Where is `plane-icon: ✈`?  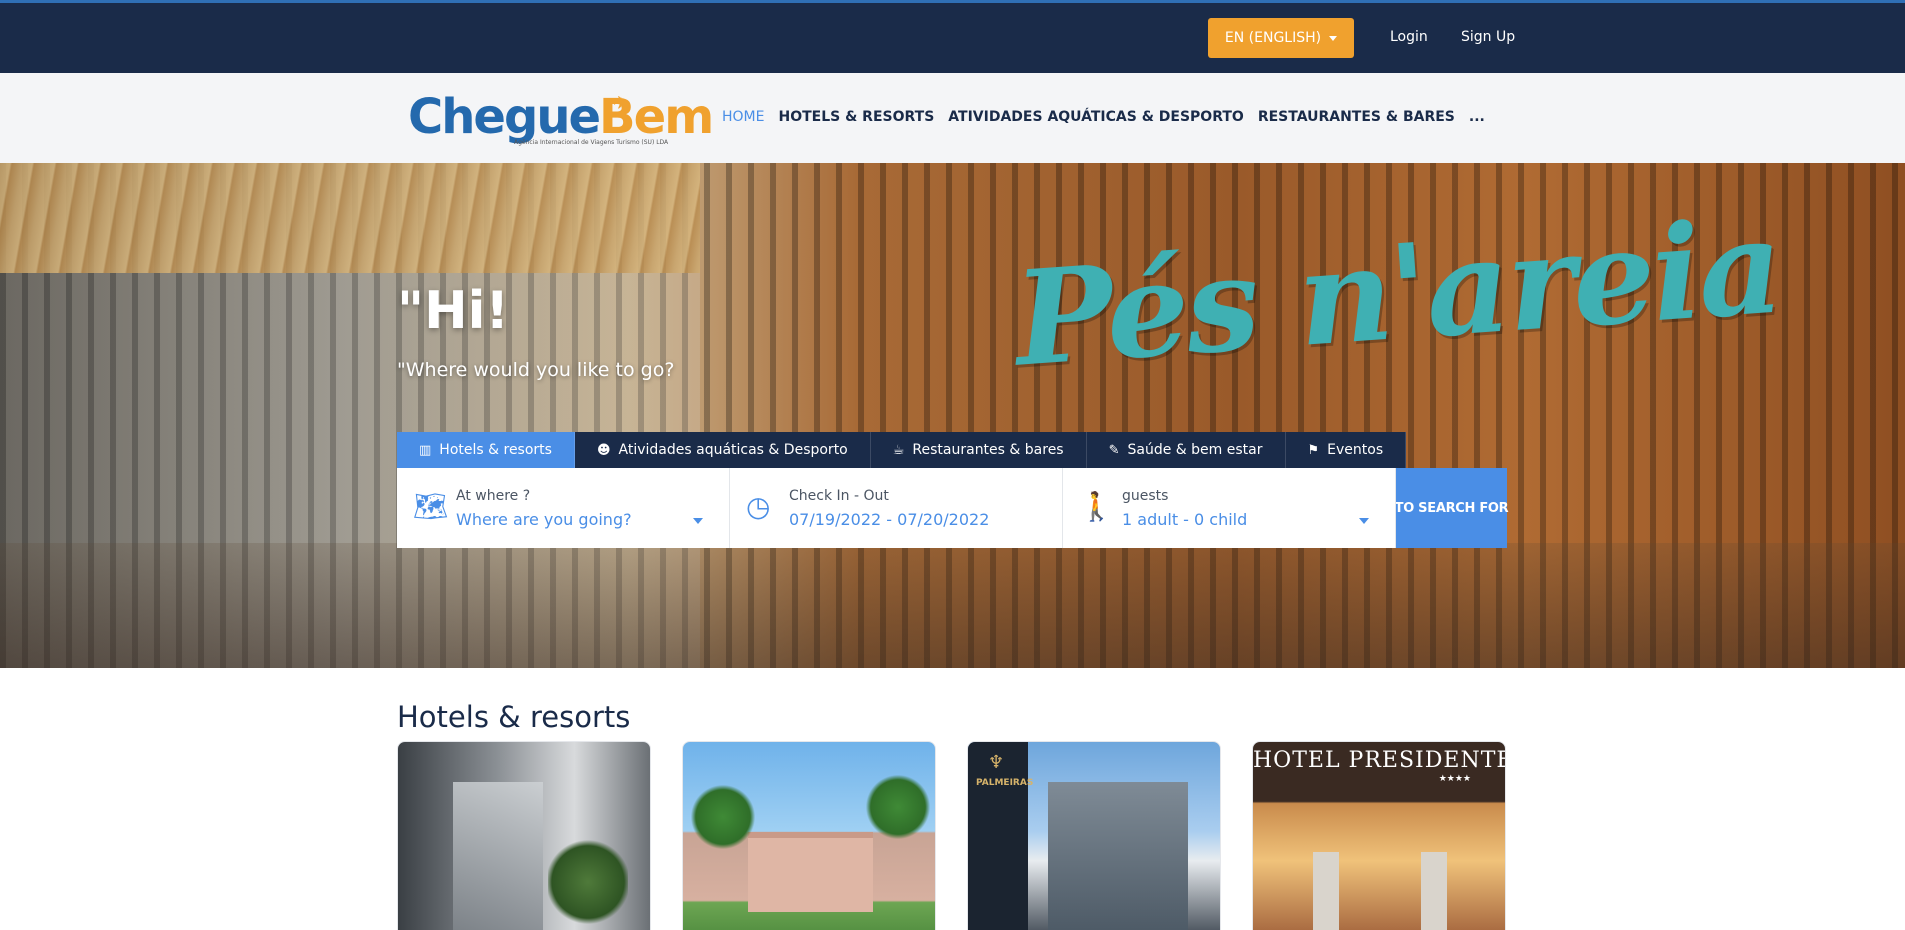
plane-icon: ✈ is located at coordinates (621, 103).